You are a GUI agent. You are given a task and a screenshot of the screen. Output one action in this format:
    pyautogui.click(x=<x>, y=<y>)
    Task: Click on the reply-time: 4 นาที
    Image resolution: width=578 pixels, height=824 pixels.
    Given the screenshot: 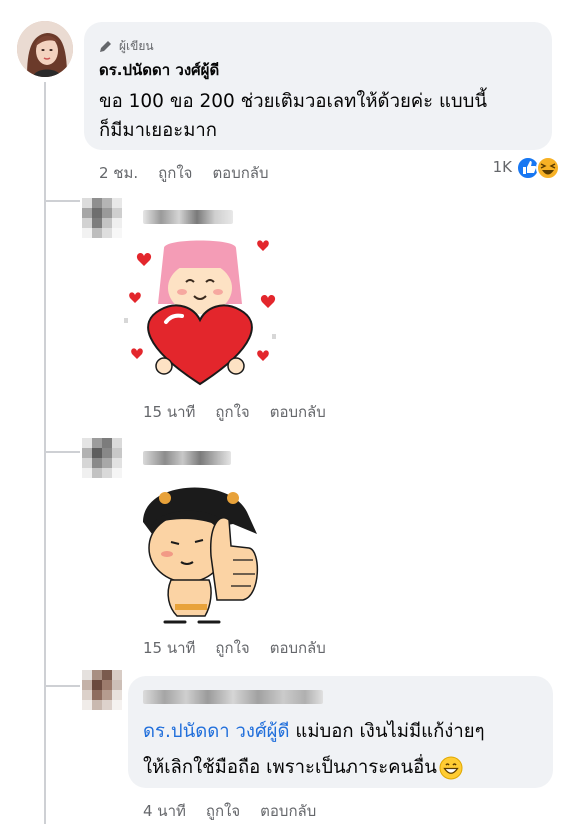 What is the action you would take?
    pyautogui.click(x=164, y=811)
    